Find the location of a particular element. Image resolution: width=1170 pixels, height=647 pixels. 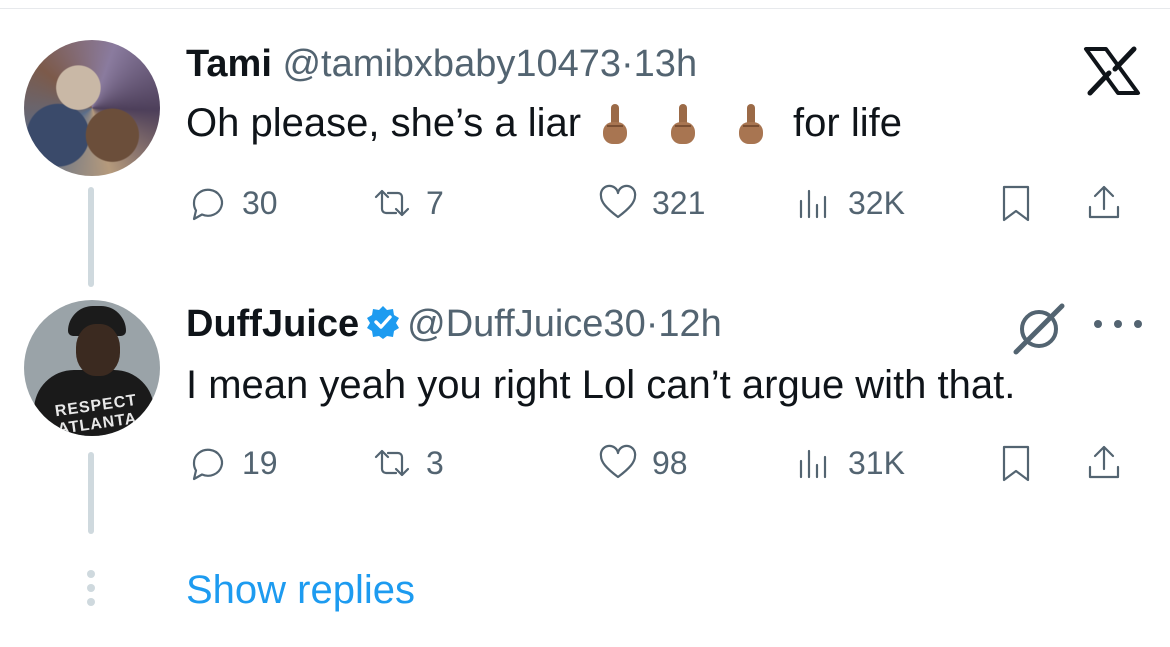

timestamp: 13h is located at coordinates (665, 64).